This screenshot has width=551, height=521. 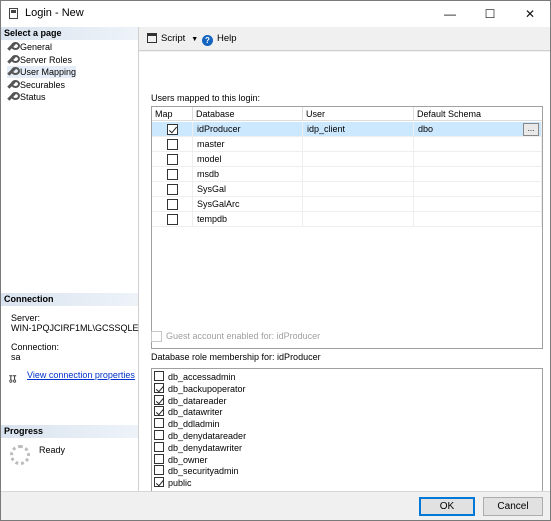 What do you see at coordinates (342, 436) in the screenshot?
I see `role-item: db_denydatareader` at bounding box center [342, 436].